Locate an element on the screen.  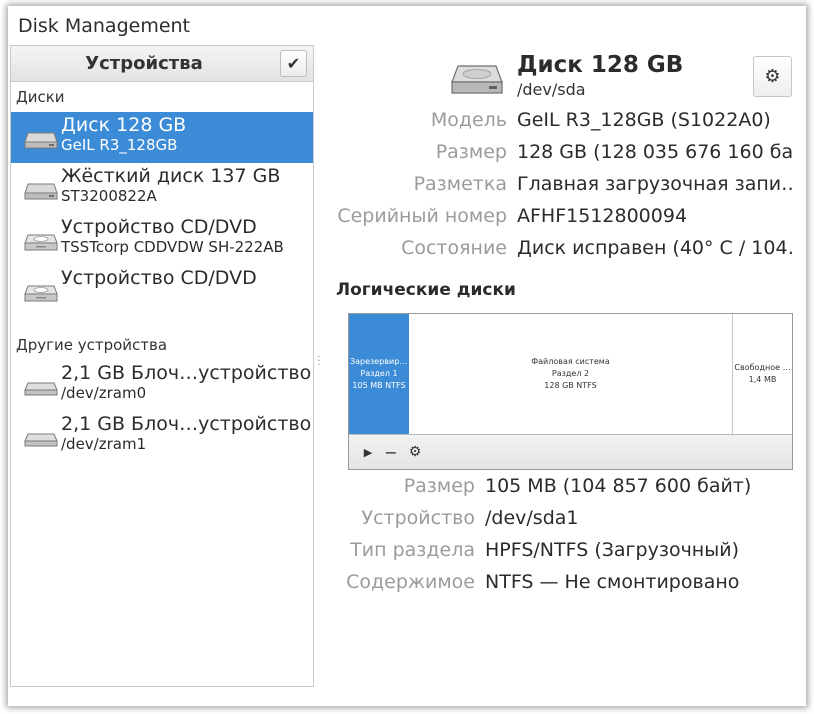
gear-icon: ⚙ is located at coordinates (772, 76).